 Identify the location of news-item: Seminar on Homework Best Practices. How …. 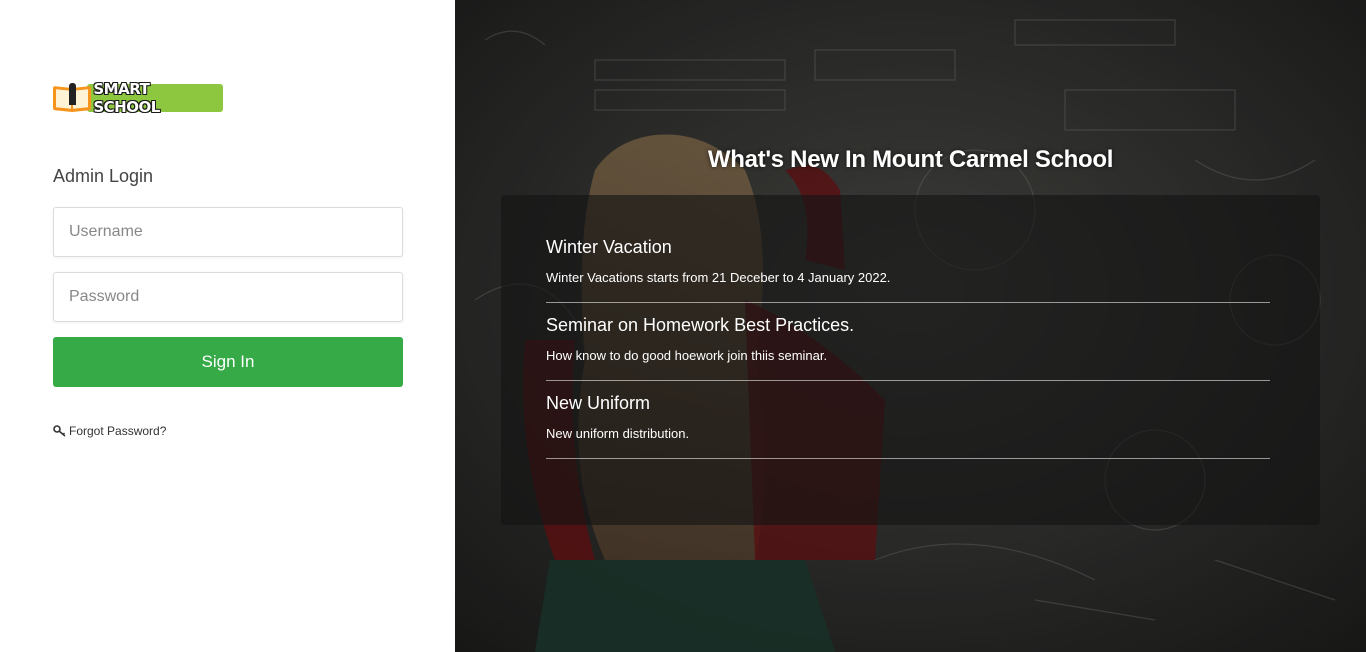
(908, 342).